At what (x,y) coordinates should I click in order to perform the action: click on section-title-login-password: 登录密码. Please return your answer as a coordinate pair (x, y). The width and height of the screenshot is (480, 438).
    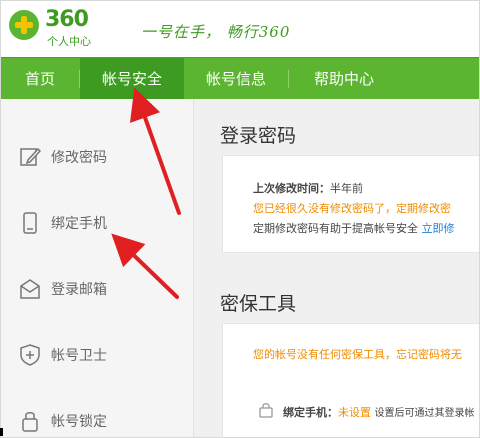
    Looking at the image, I should click on (258, 136).